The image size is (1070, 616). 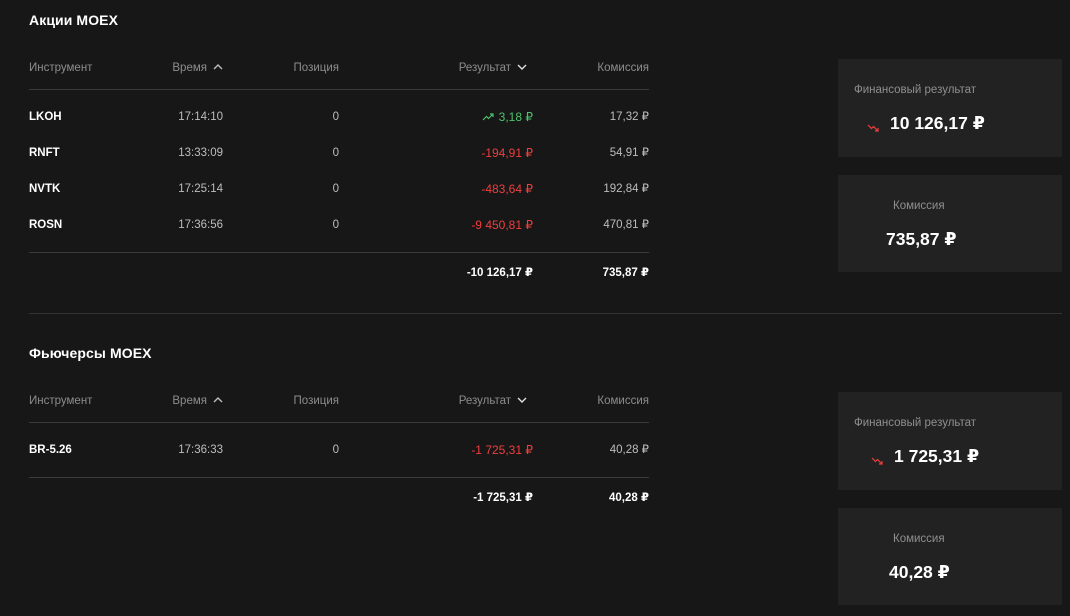 What do you see at coordinates (200, 450) in the screenshot?
I see `row-time: 17:36:33` at bounding box center [200, 450].